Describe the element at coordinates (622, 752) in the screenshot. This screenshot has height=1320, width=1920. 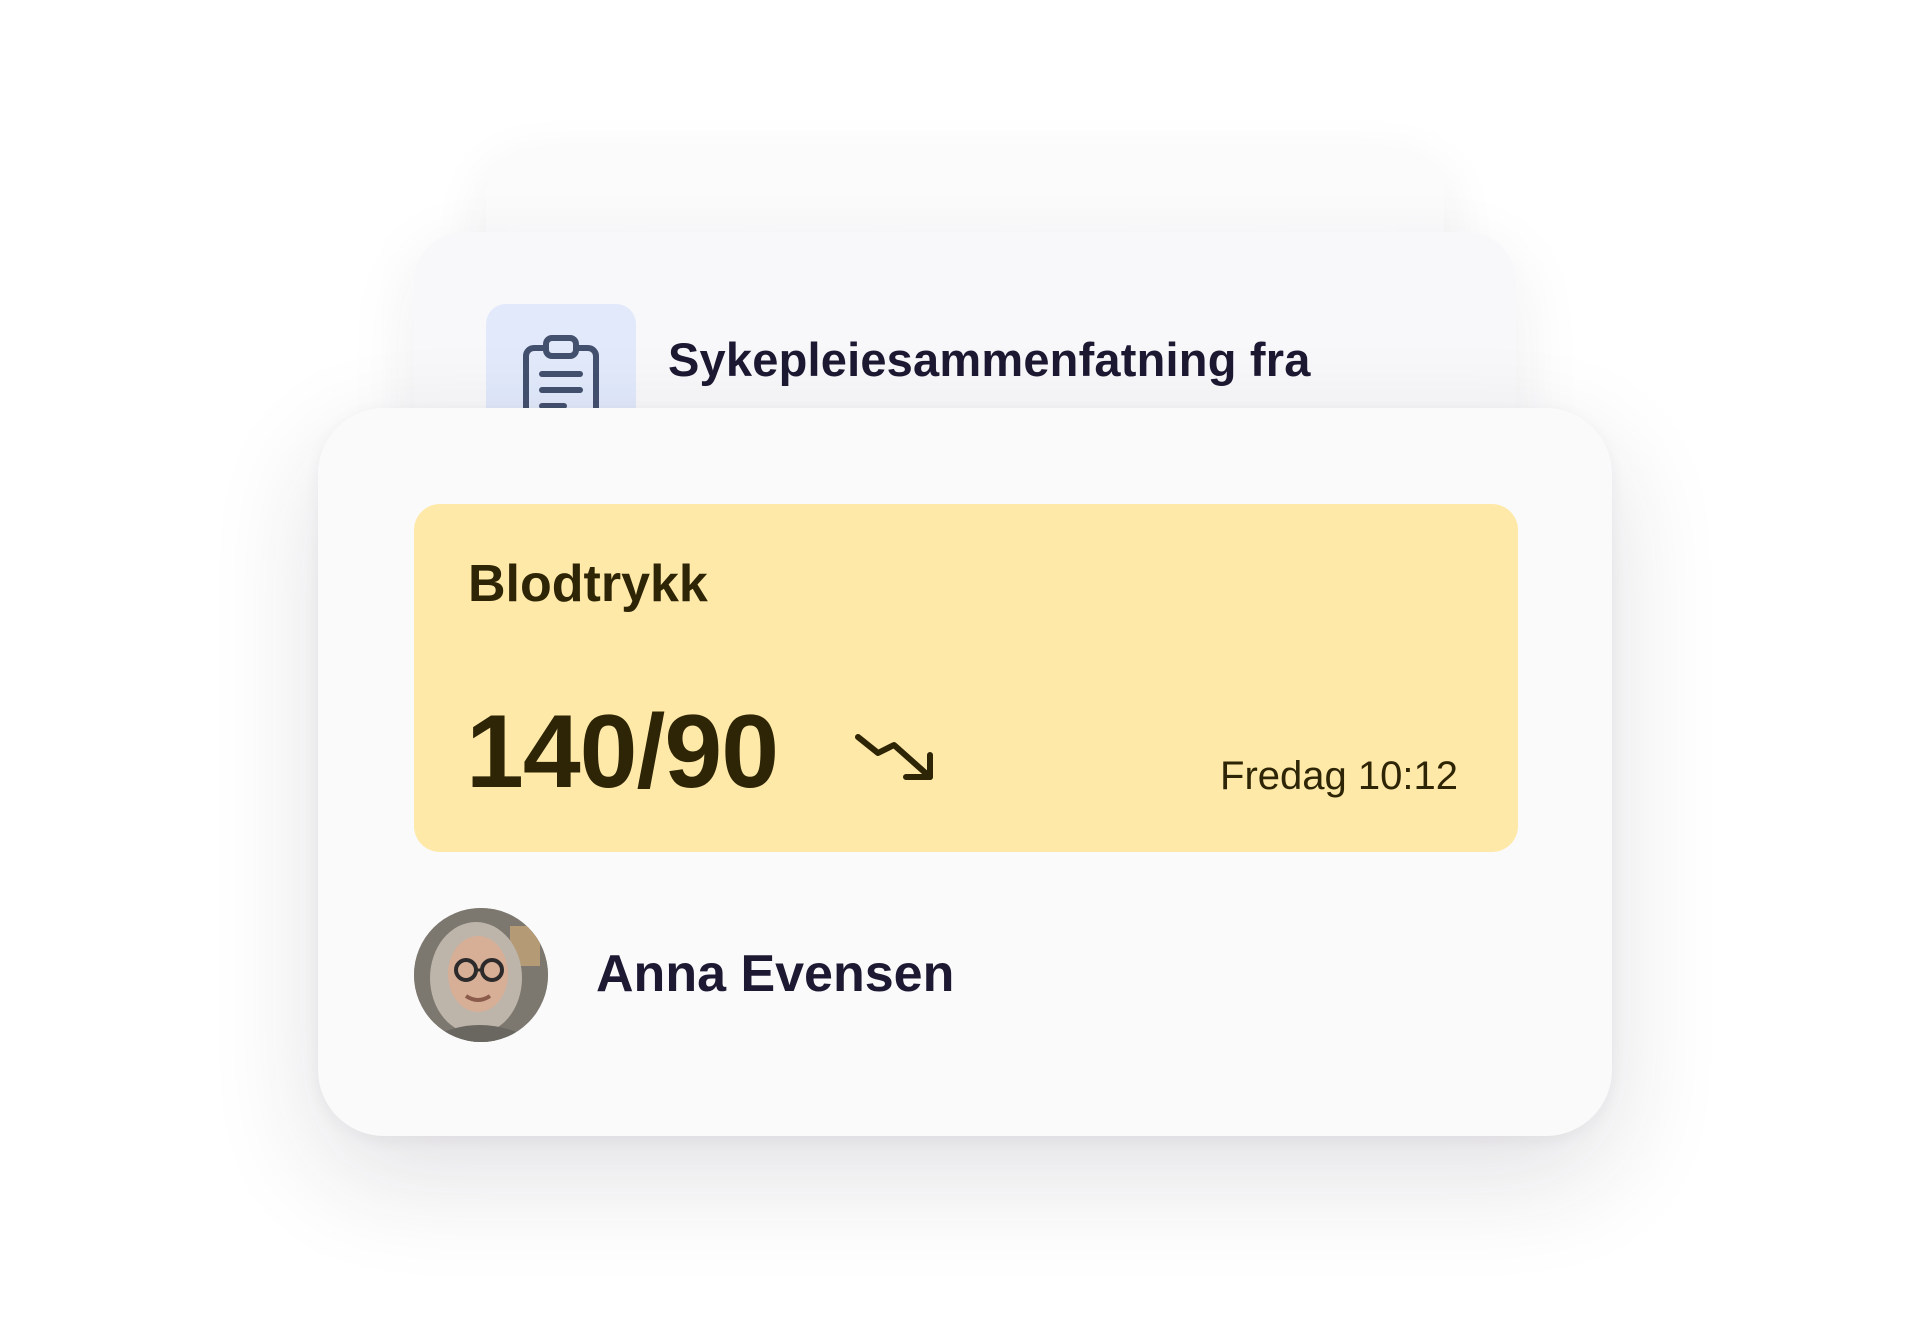
I see `vital-value: 140/90` at that location.